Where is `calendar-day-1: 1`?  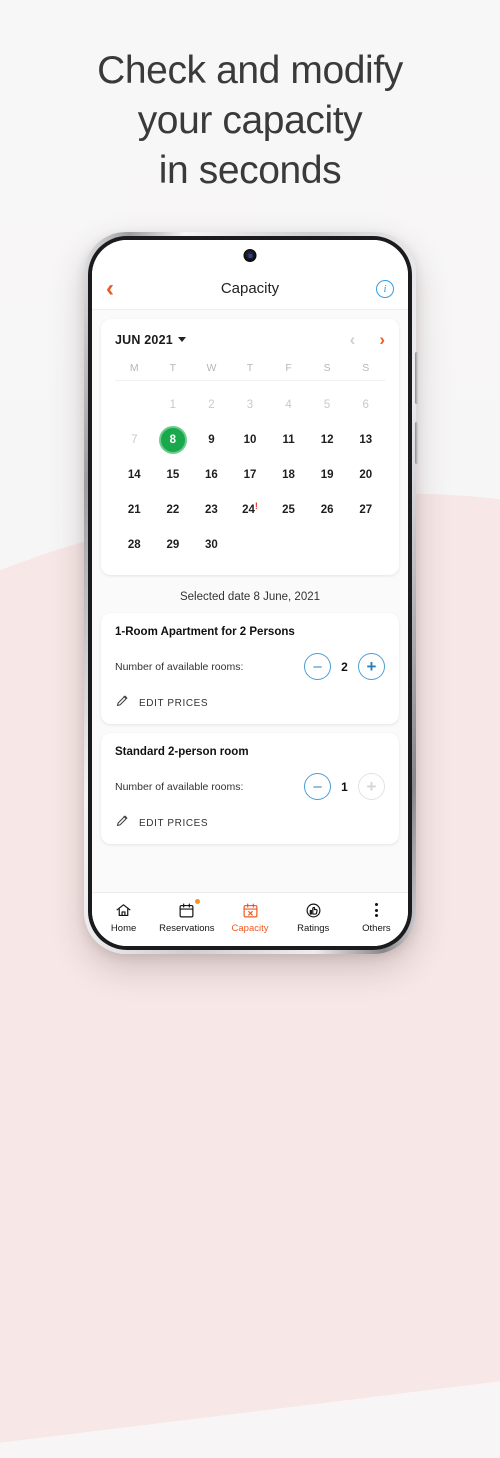
calendar-day-1: 1 is located at coordinates (173, 405).